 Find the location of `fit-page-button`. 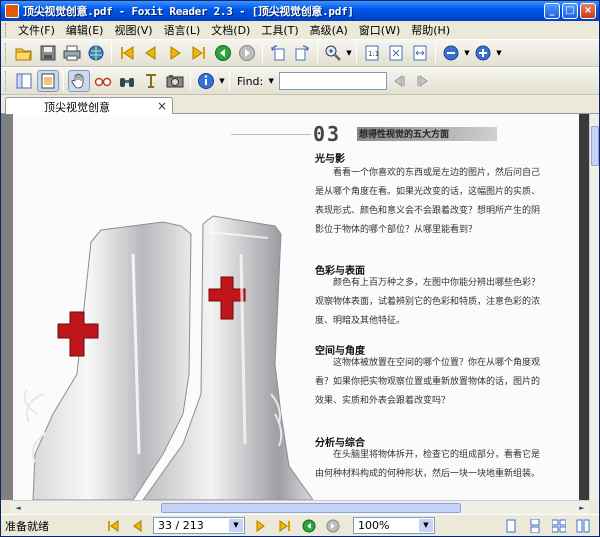

fit-page-button is located at coordinates (396, 53).